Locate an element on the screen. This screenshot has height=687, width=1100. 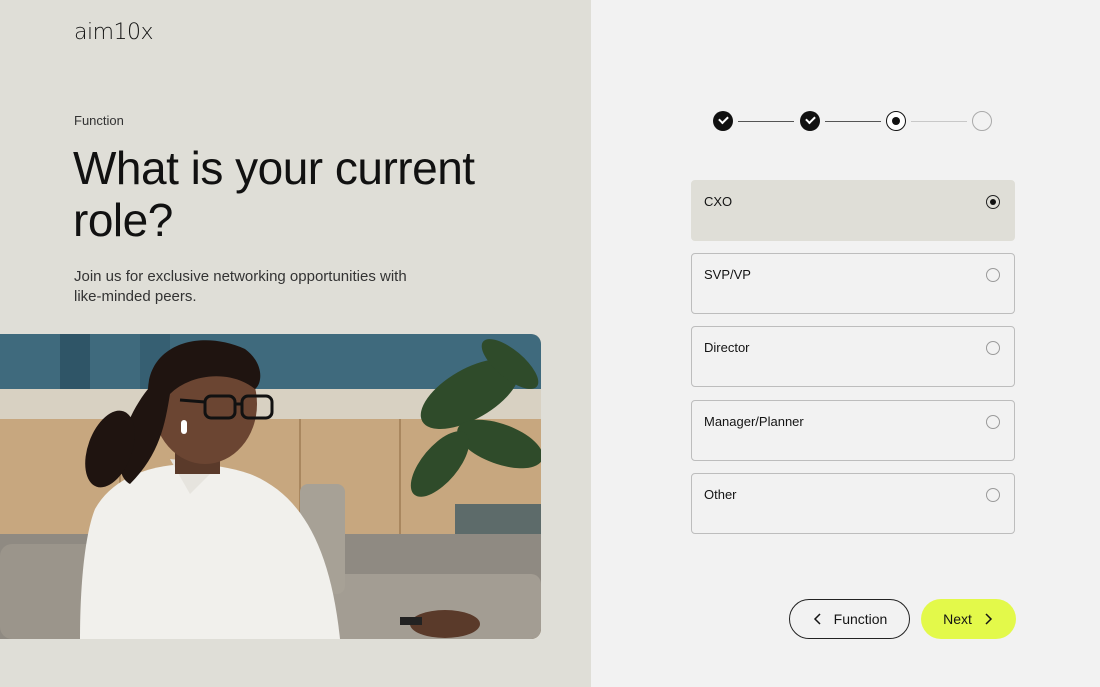
option-label: Director is located at coordinates (727, 347).